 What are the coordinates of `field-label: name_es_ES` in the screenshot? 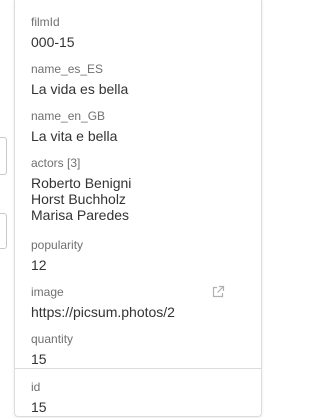 It's located at (67, 69).